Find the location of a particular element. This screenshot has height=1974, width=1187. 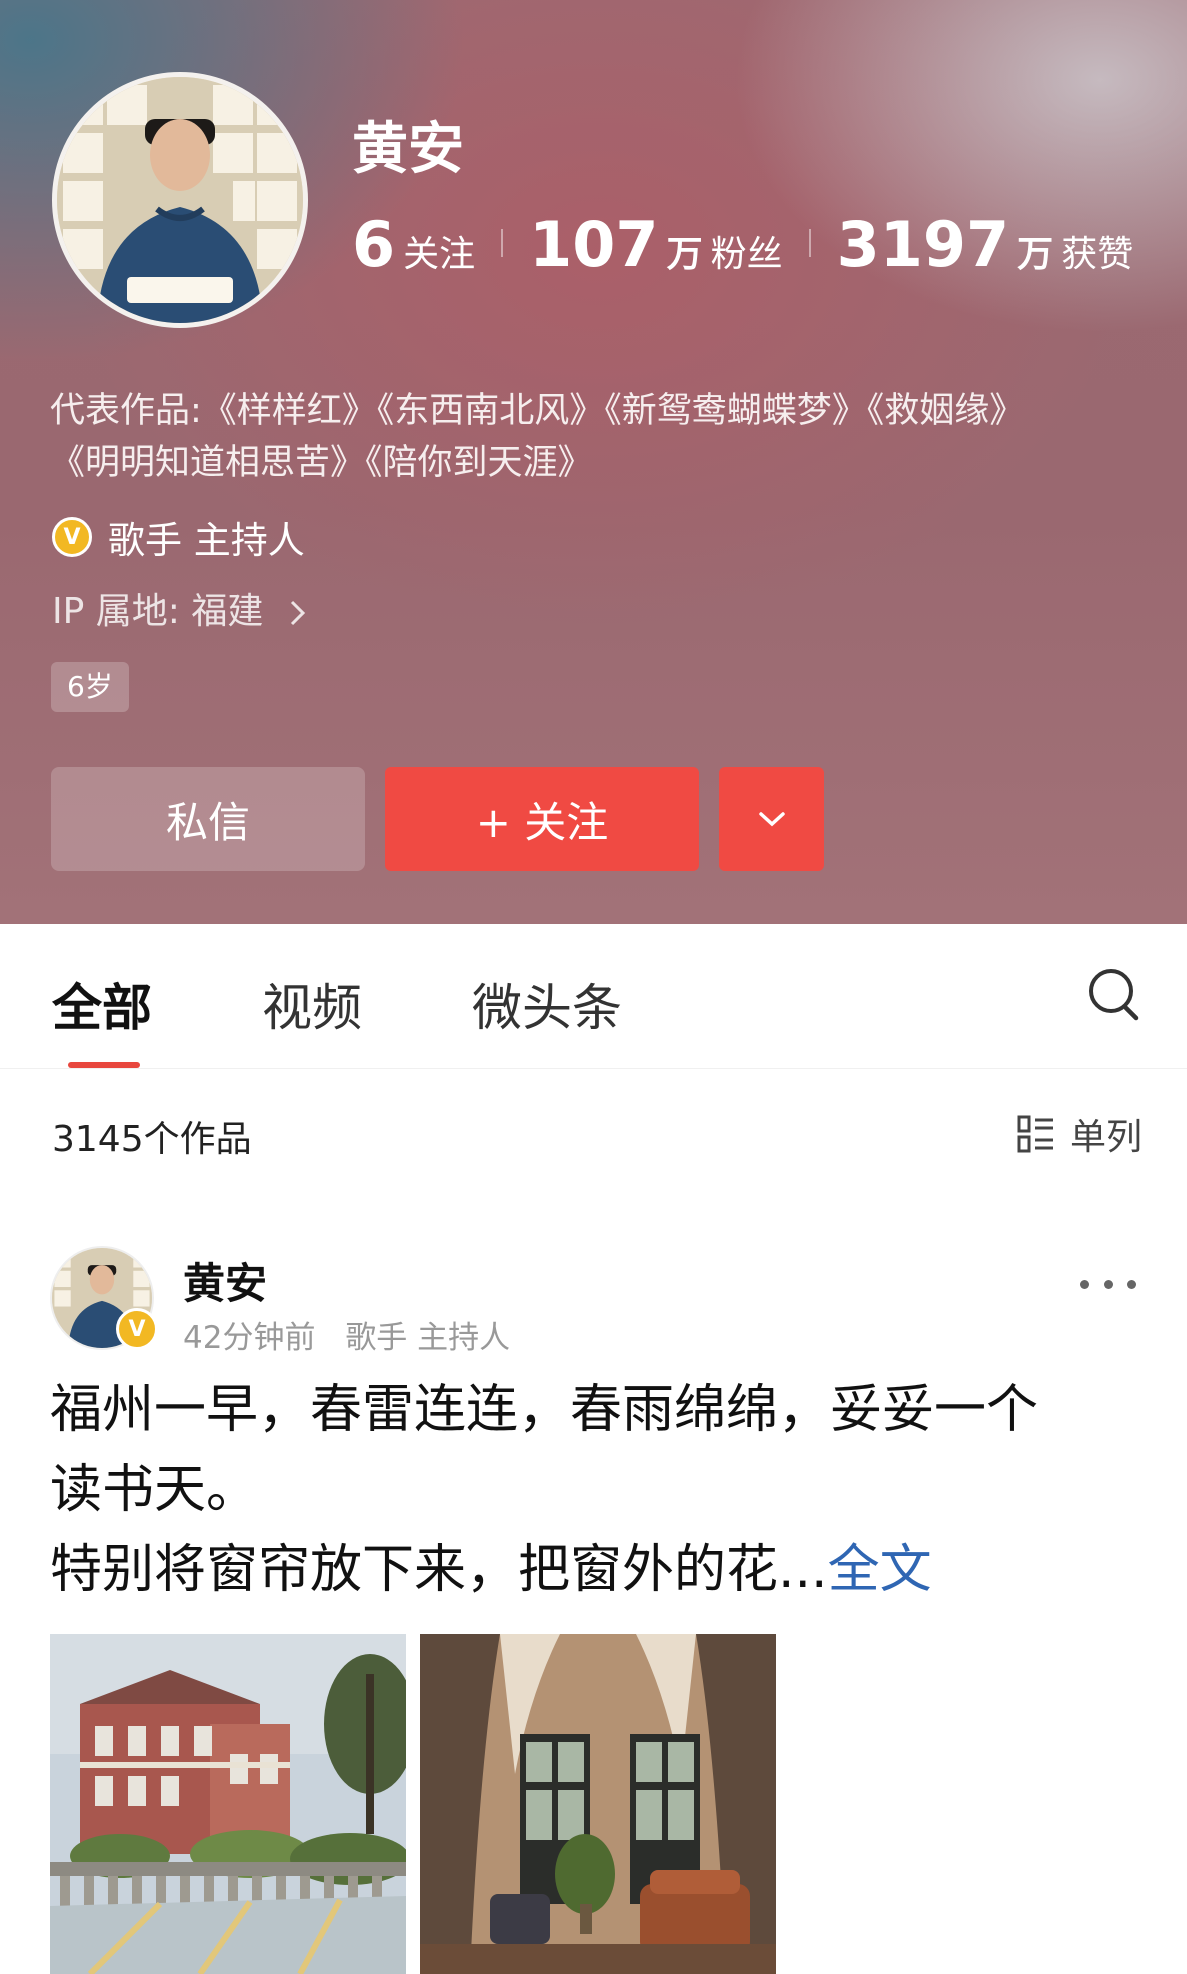

post-time: 42分钟前 is located at coordinates (249, 1338).